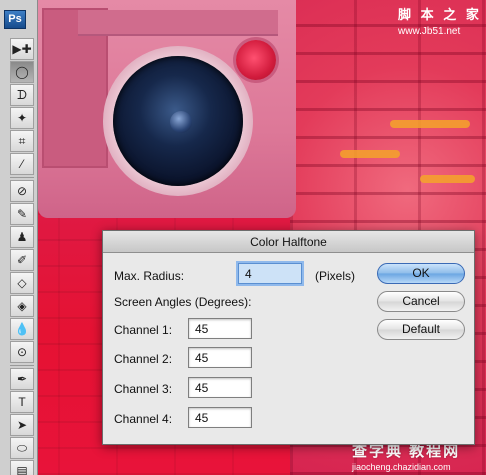 The image size is (486, 475). Describe the element at coordinates (143, 359) in the screenshot. I see `channel-2-label: Channel 2:` at that location.